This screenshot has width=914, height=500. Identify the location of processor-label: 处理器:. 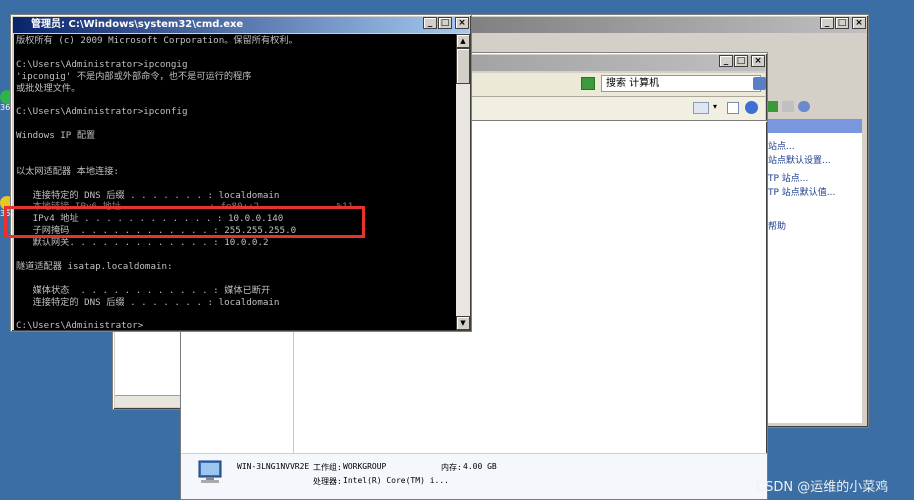
(327, 481).